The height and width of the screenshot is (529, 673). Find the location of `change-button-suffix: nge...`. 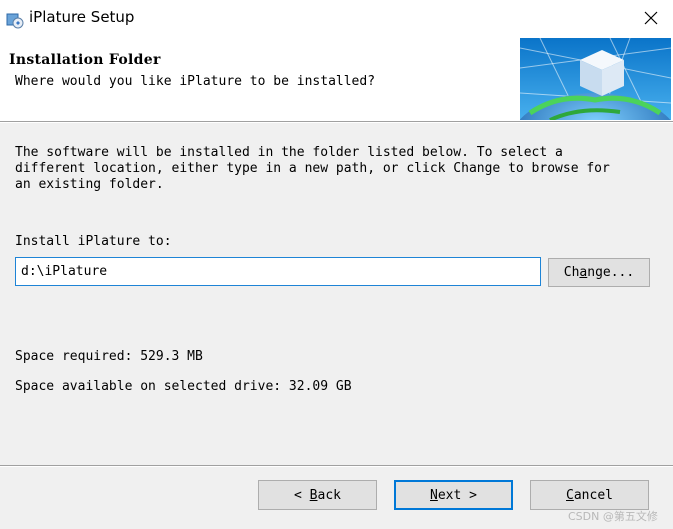

change-button-suffix: nge... is located at coordinates (611, 272).